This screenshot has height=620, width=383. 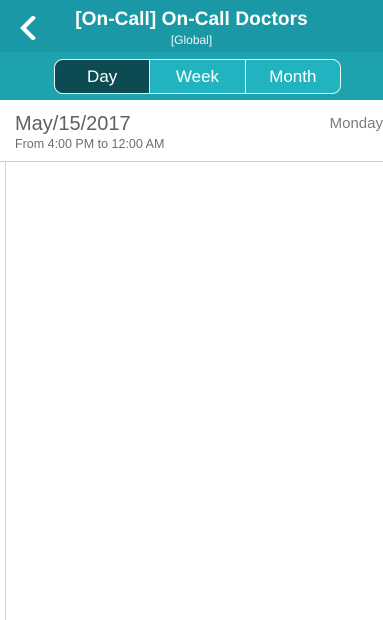 I want to click on title-group: [On-Call] On-Call Doctors [Global], so click(x=191, y=28).